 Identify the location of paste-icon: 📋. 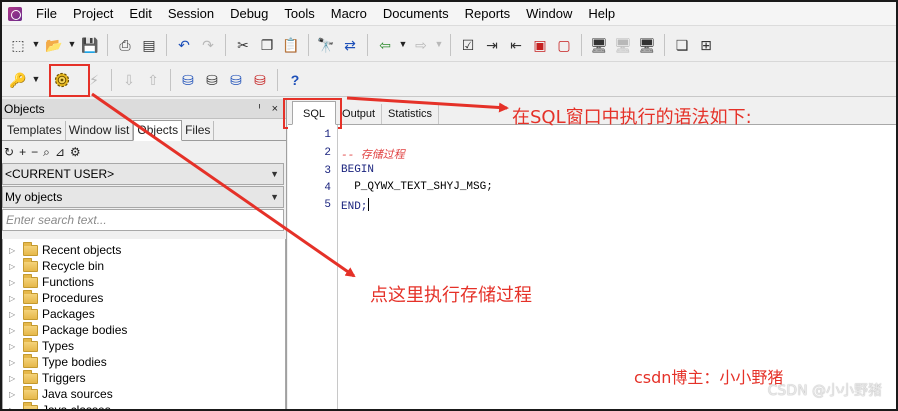
(291, 45).